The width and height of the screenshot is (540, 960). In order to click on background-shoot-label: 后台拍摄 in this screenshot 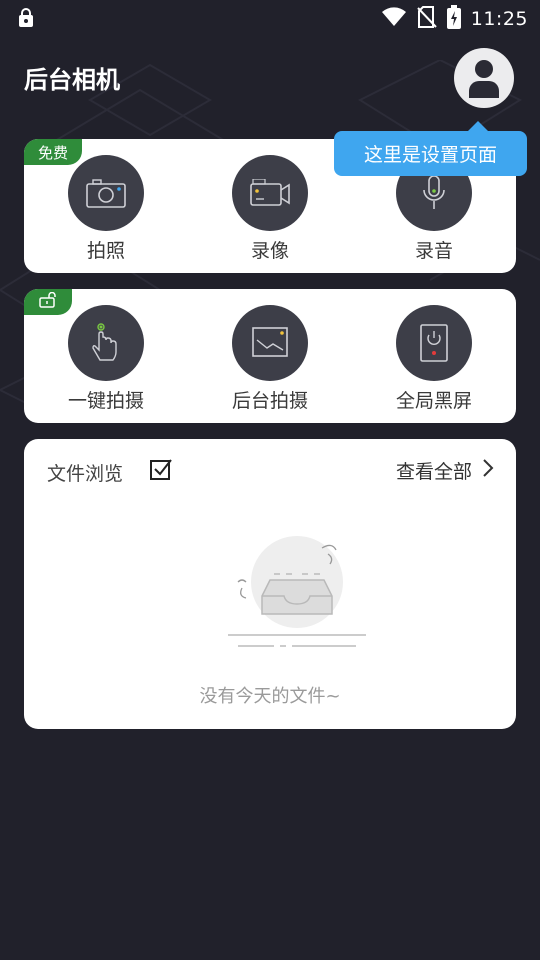, I will do `click(269, 401)`.